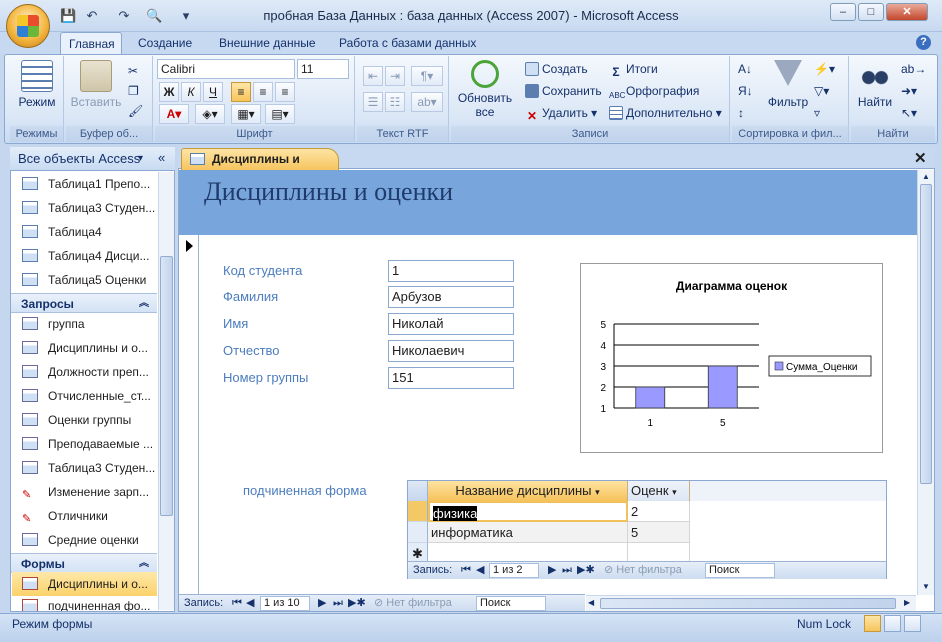 Image resolution: width=942 pixels, height=642 pixels. Describe the element at coordinates (821, 91) in the screenshot. I see `advanced-filter-icon: ▽▾` at that location.